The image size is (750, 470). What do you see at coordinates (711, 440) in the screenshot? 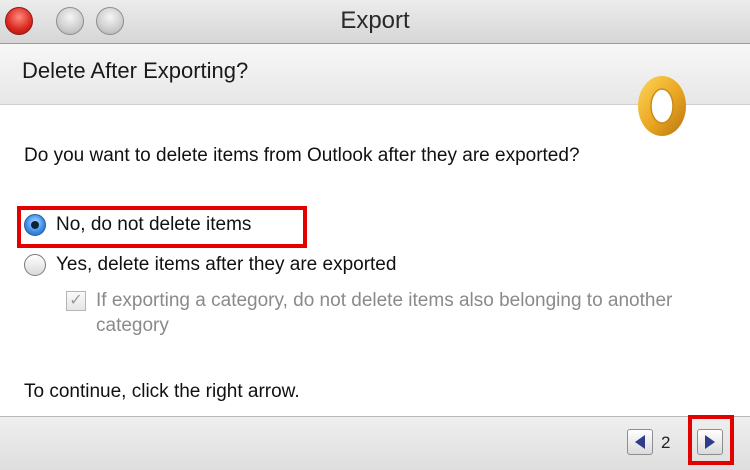
I see `highlight-box-next-button` at bounding box center [711, 440].